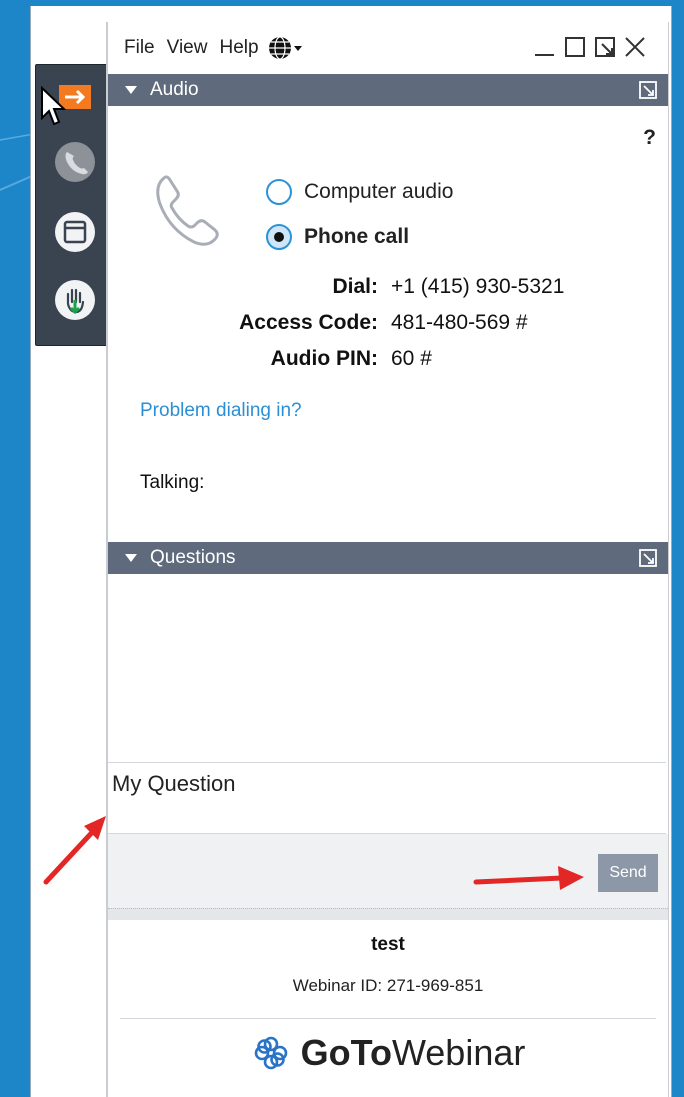 The image size is (684, 1097). What do you see at coordinates (388, 667) in the screenshot?
I see `questions-log` at bounding box center [388, 667].